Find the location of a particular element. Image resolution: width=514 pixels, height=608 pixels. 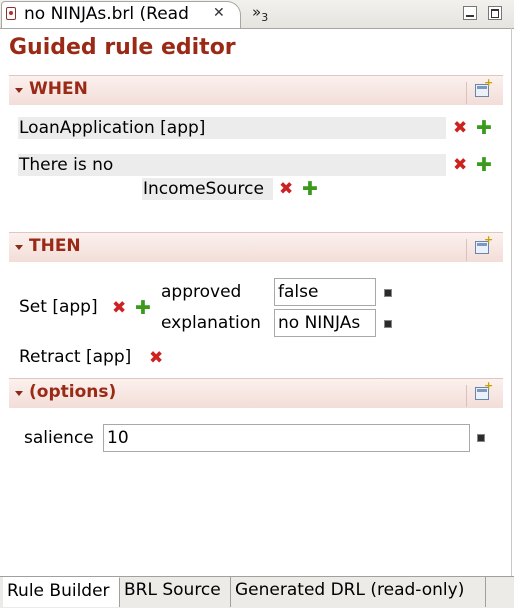

retract-action-label: Retract [app] is located at coordinates (75, 357).